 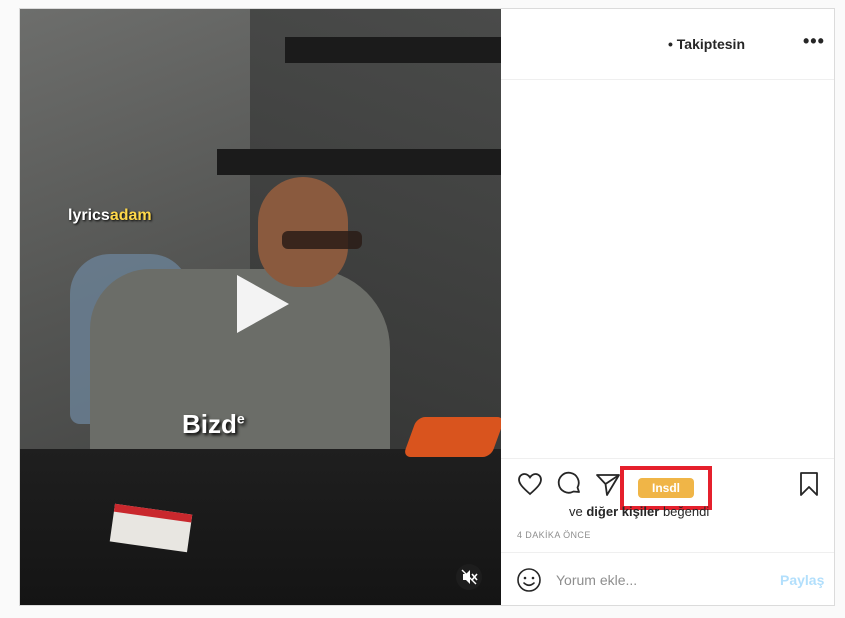 What do you see at coordinates (89, 215) in the screenshot?
I see `watermark-part-a: lyrics` at bounding box center [89, 215].